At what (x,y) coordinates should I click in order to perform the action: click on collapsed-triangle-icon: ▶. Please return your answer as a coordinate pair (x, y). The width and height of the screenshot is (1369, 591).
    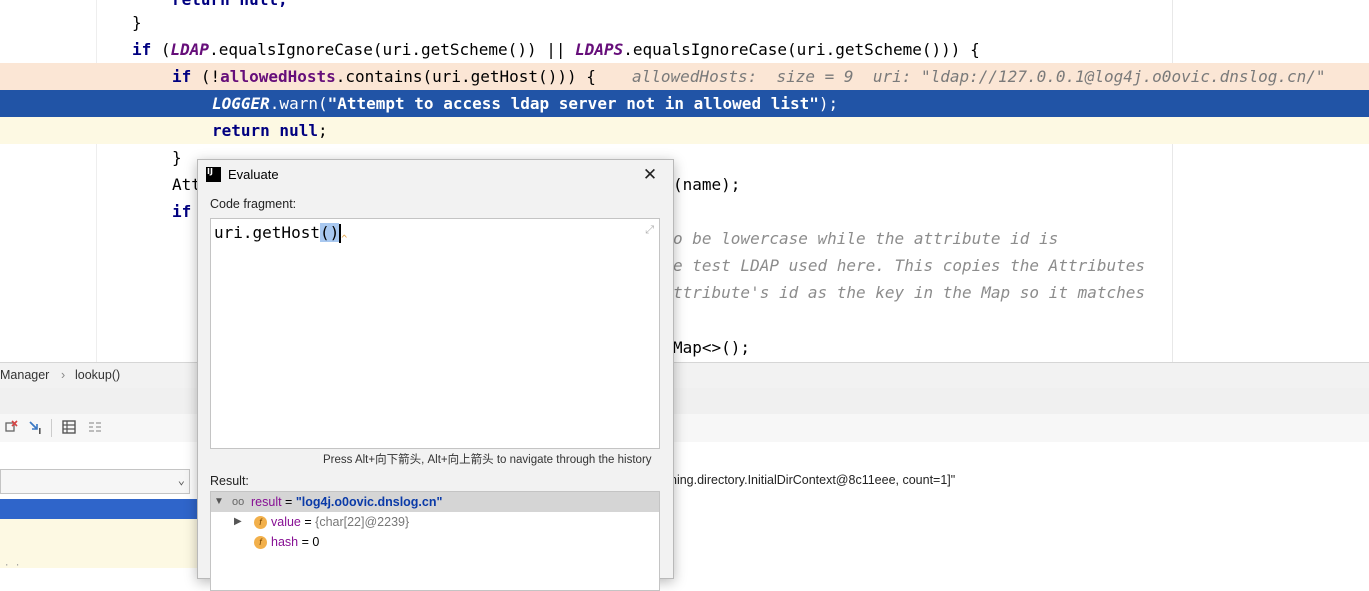
    Looking at the image, I should click on (238, 522).